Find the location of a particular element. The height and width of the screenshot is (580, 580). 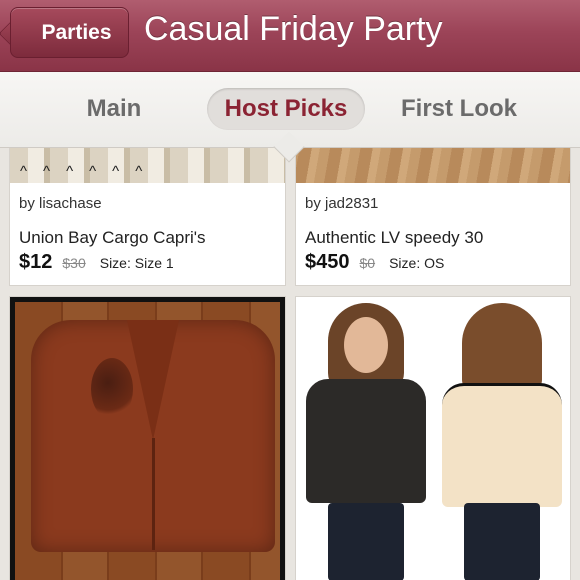

page-title: Casual Friday Party is located at coordinates (293, 29).